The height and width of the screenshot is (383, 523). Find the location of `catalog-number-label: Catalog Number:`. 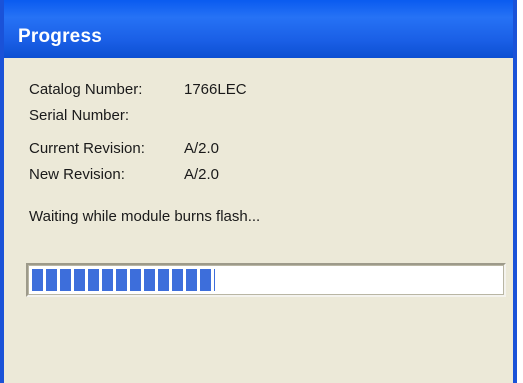

catalog-number-label: Catalog Number: is located at coordinates (86, 89).